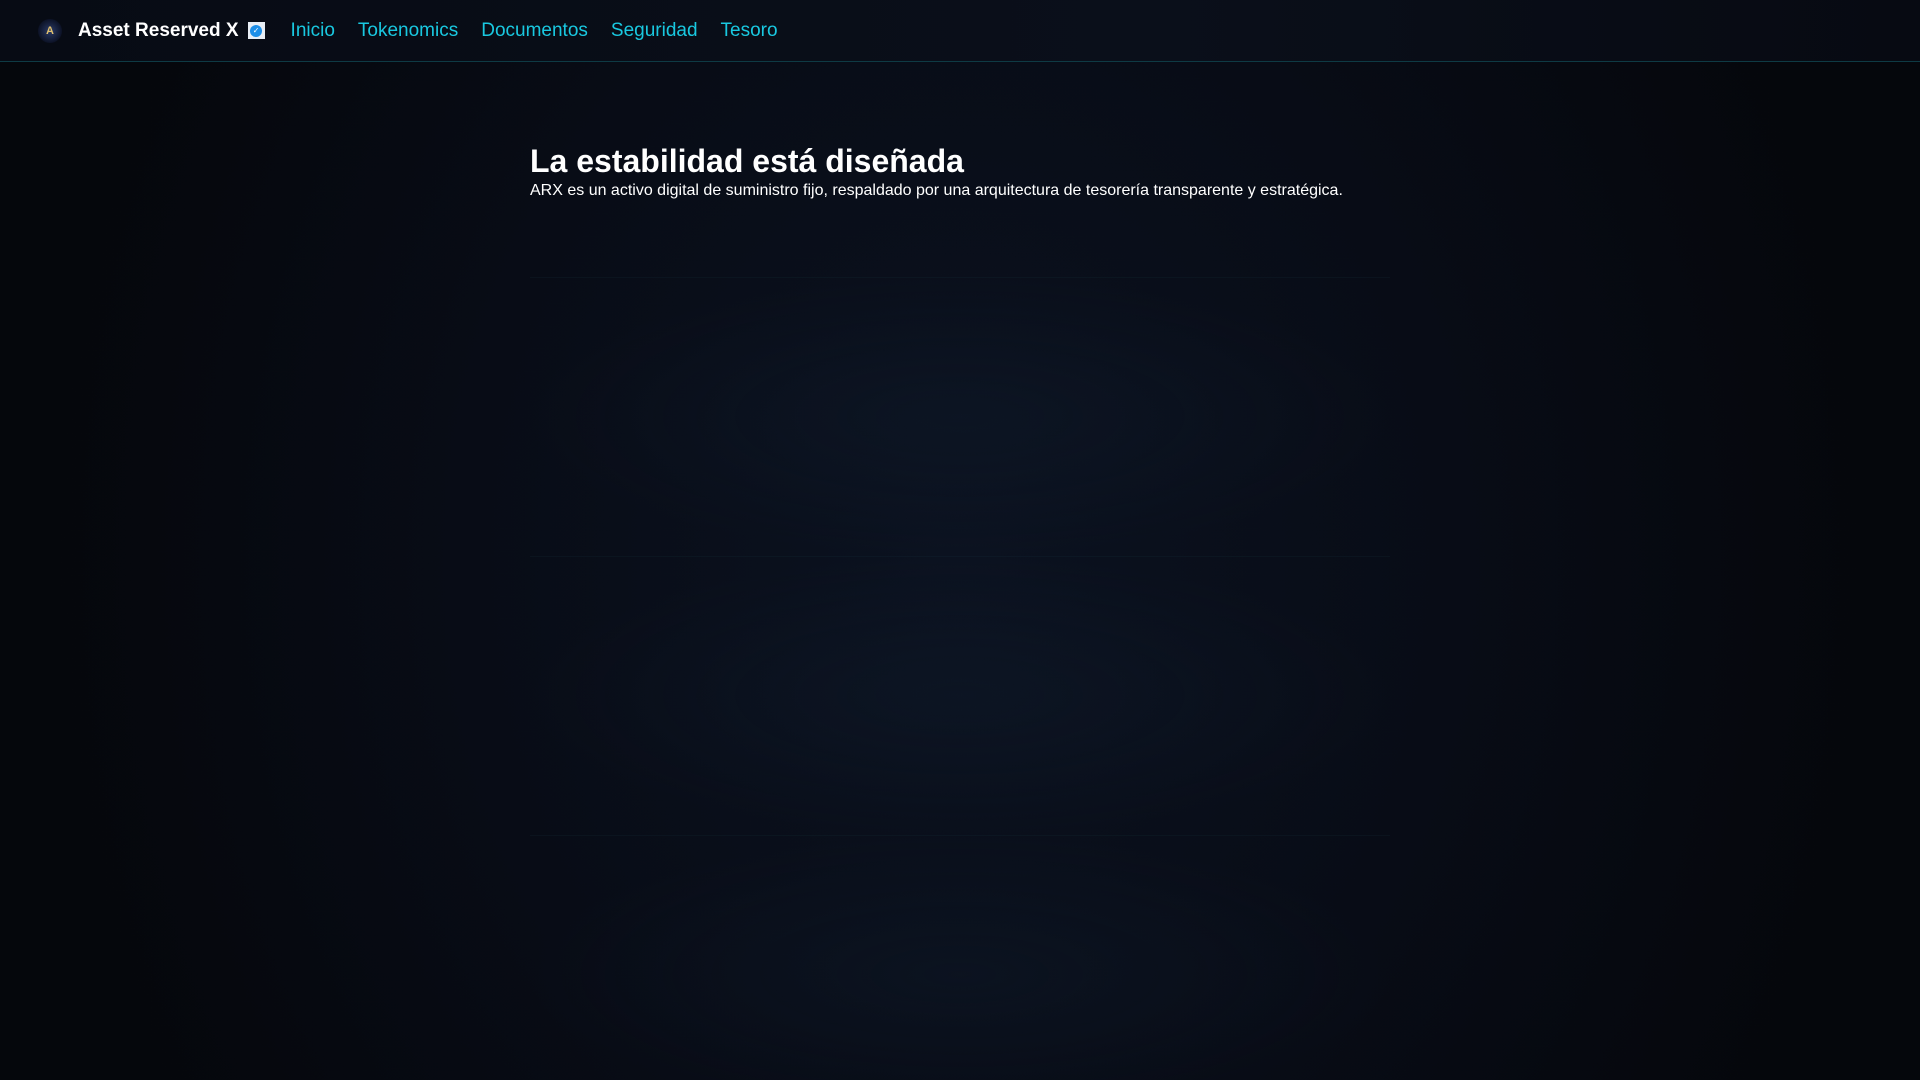 The height and width of the screenshot is (1080, 1920). I want to click on nav-documentos: Documentos, so click(534, 31).